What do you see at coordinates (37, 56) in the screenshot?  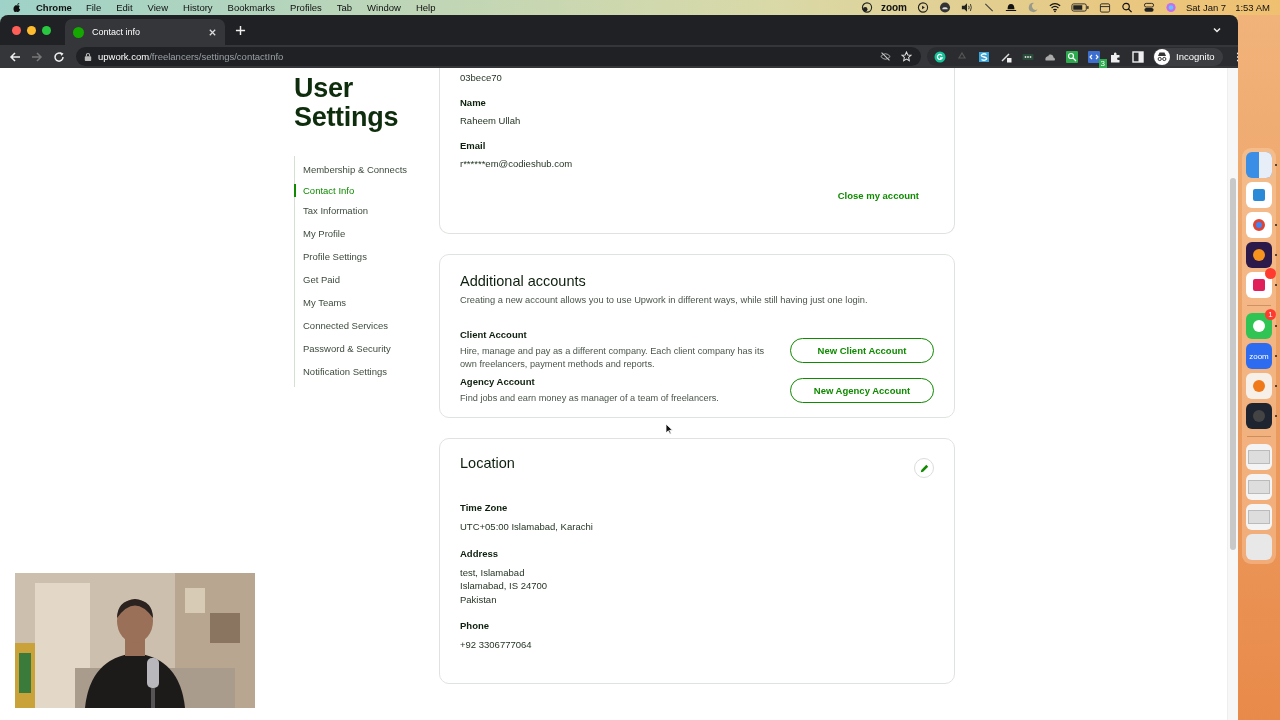 I see `forward-icon` at bounding box center [37, 56].